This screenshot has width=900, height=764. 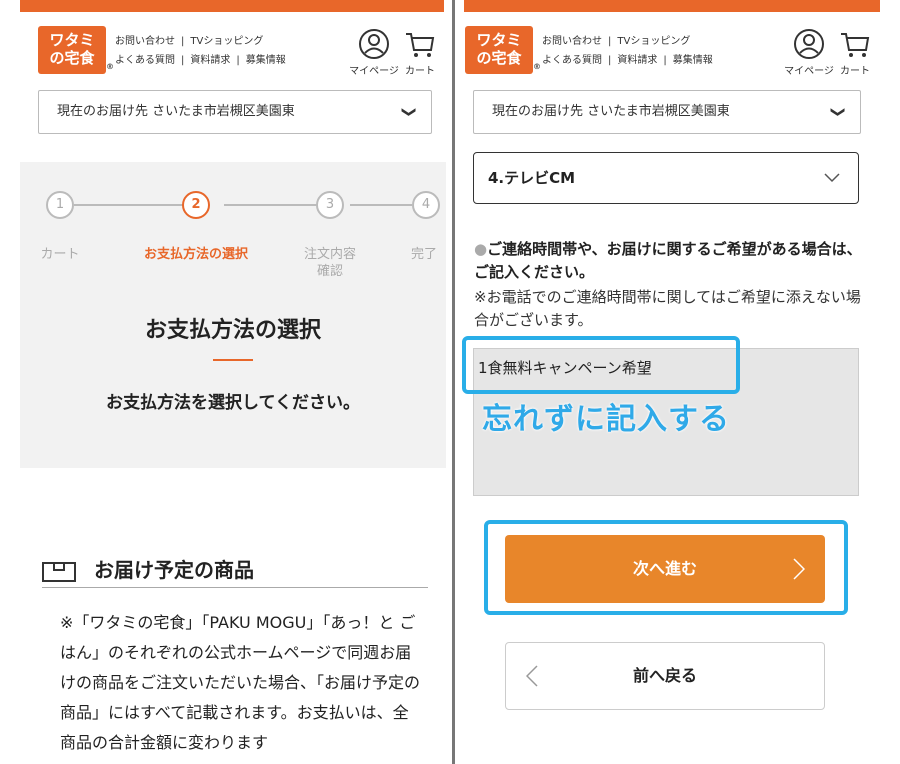 What do you see at coordinates (426, 205) in the screenshot?
I see `step-4-circle: 4` at bounding box center [426, 205].